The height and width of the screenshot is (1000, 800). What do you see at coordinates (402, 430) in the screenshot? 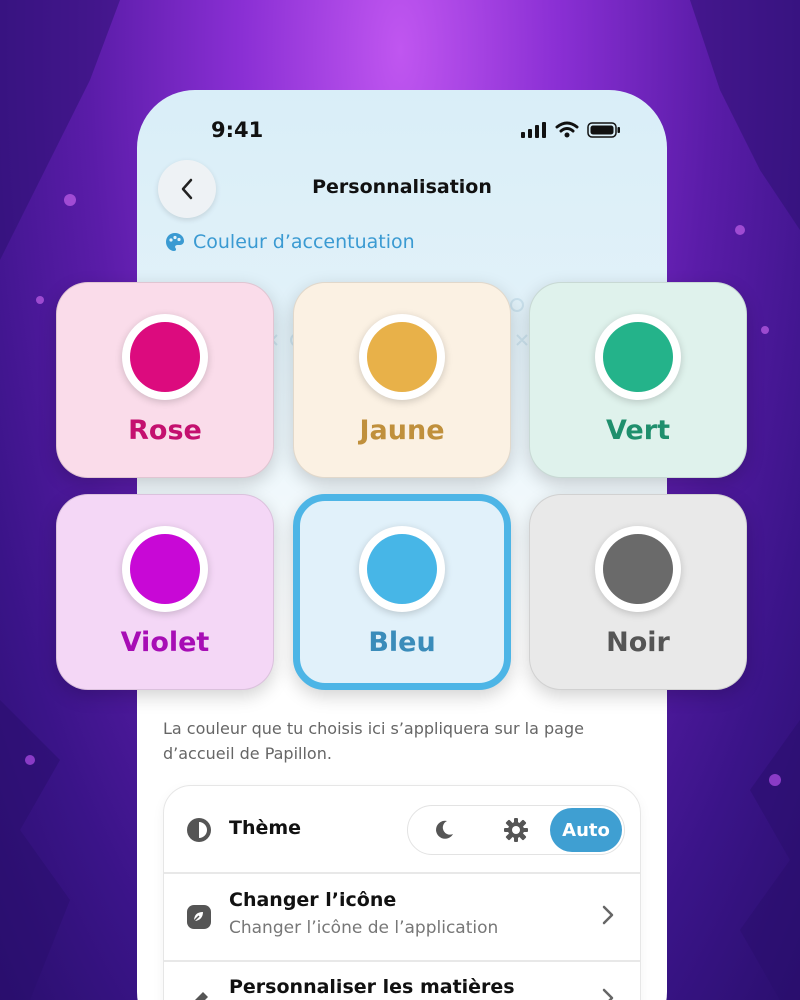
I see `color-label: Jaune` at bounding box center [402, 430].